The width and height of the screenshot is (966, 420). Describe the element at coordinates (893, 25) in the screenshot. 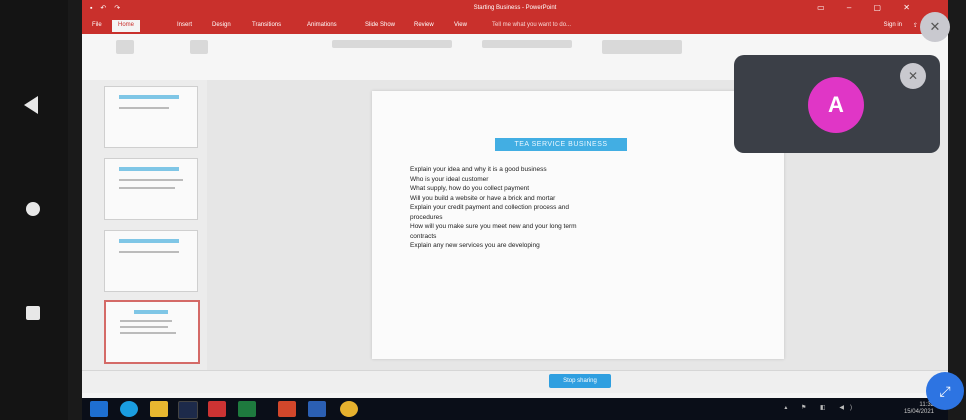

I see `sign-in-link: Sign in` at that location.